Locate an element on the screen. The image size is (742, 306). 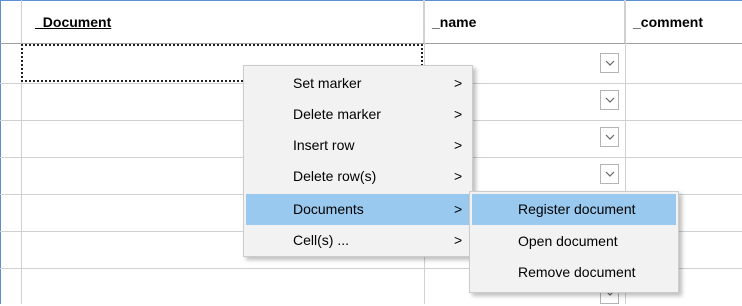
column-header-comment-label: _comment is located at coordinates (668, 22).